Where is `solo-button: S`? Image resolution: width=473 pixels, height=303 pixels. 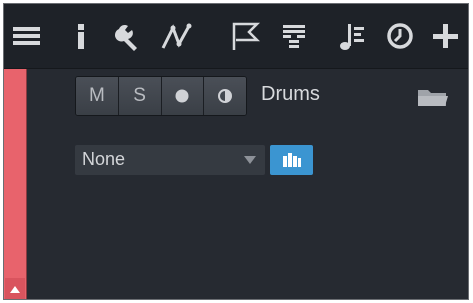 solo-button: S is located at coordinates (140, 96).